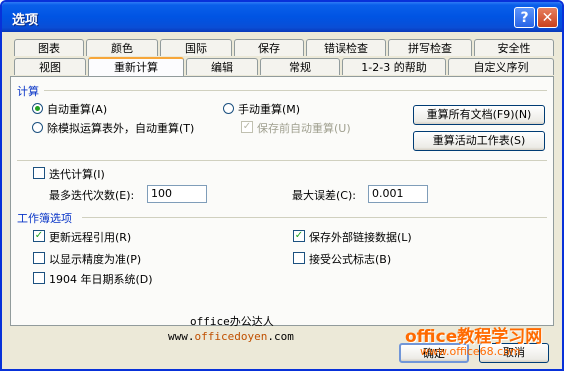  Describe the element at coordinates (547, 17) in the screenshot. I see `close-button: ✕` at that location.